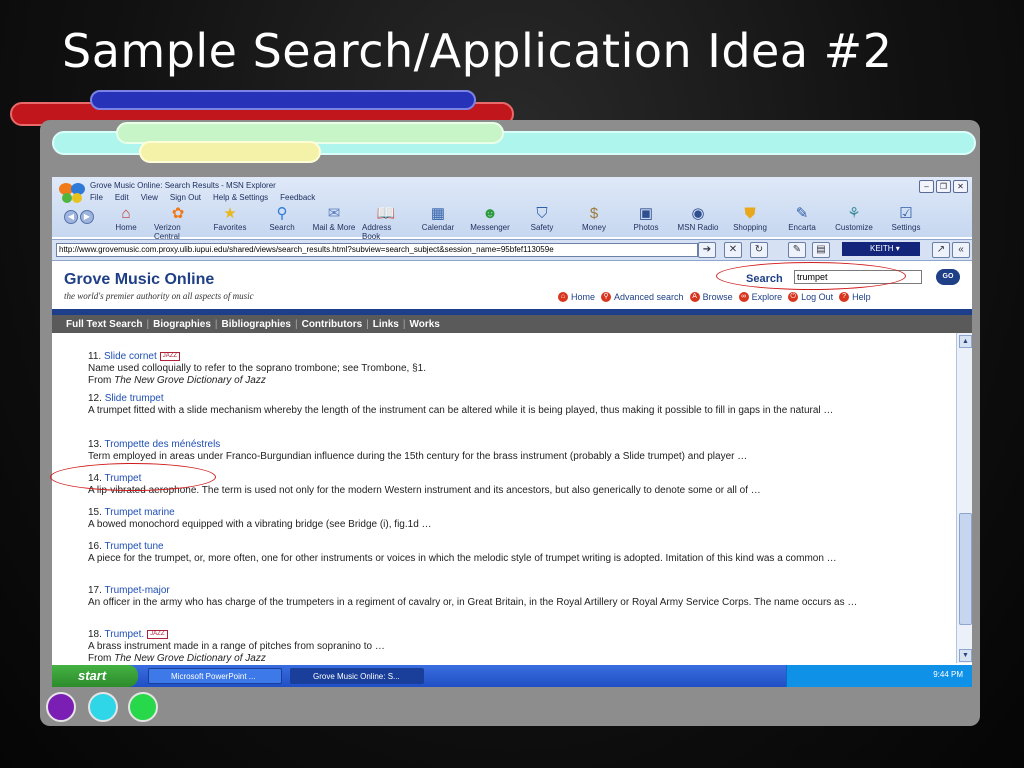 This screenshot has height=768, width=1024. What do you see at coordinates (185, 197) in the screenshot?
I see `menu-sign-out: Sign Out` at bounding box center [185, 197].